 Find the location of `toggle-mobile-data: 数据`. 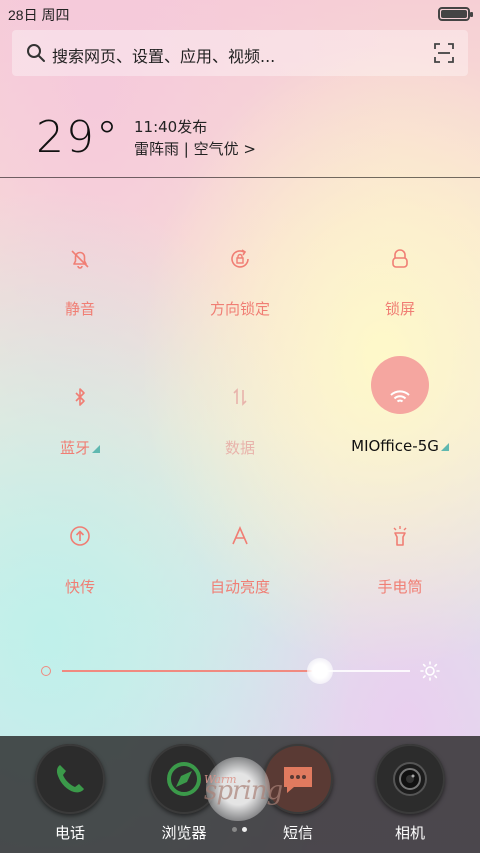

toggle-mobile-data: 数据 is located at coordinates (240, 436).